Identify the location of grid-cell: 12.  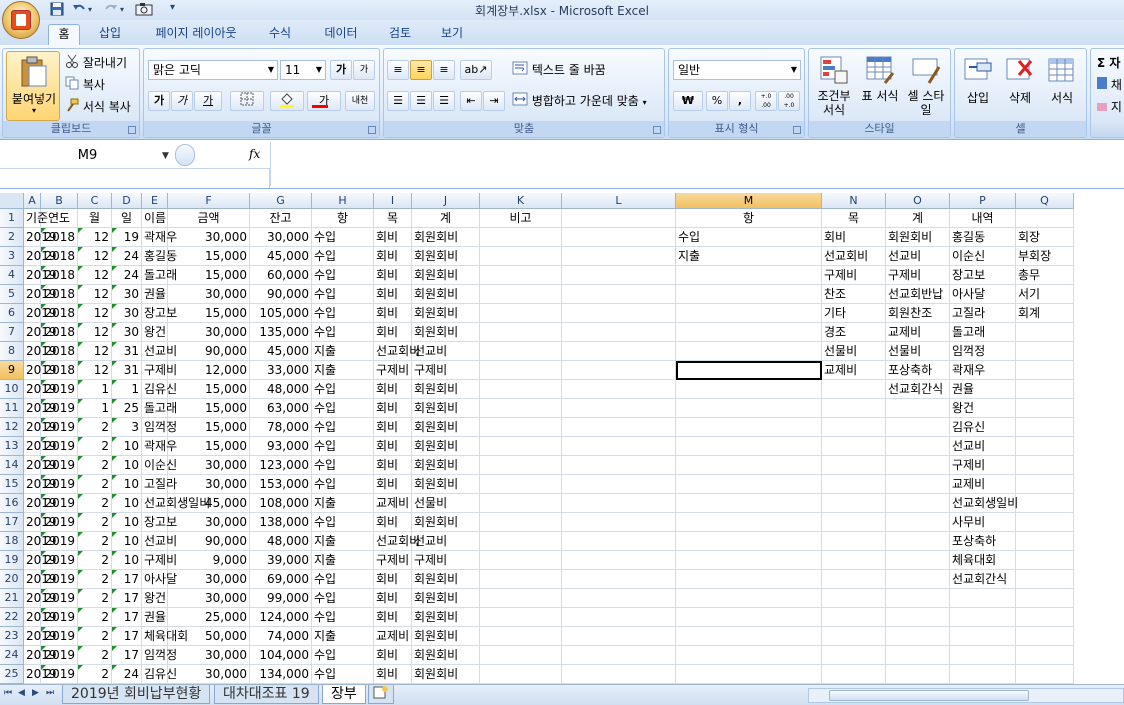
(95, 370).